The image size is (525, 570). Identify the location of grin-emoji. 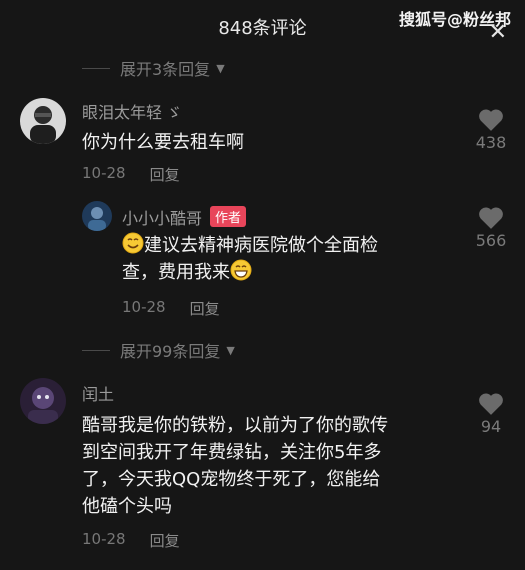
(241, 270).